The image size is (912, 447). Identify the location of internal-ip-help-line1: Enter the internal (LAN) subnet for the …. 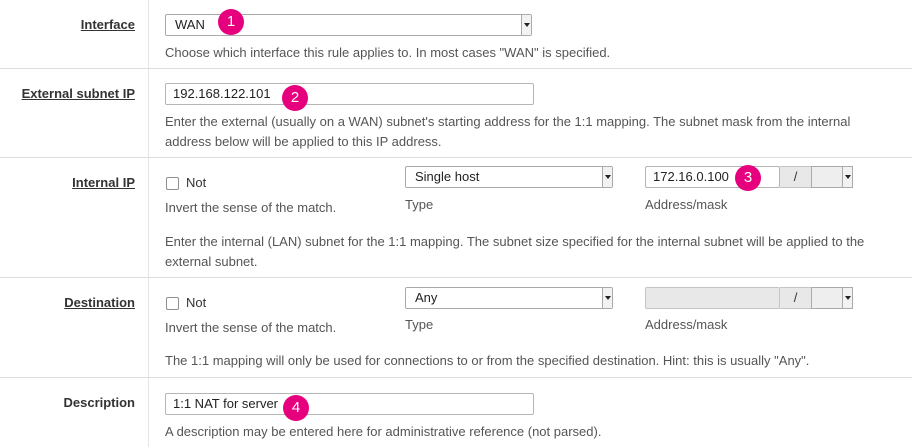
(515, 241).